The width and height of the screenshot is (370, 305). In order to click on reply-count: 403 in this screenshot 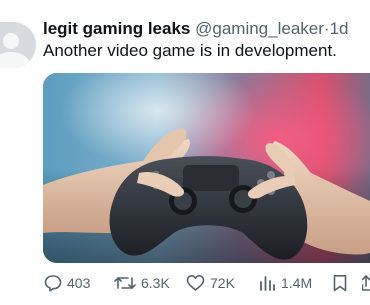, I will do `click(79, 283)`.